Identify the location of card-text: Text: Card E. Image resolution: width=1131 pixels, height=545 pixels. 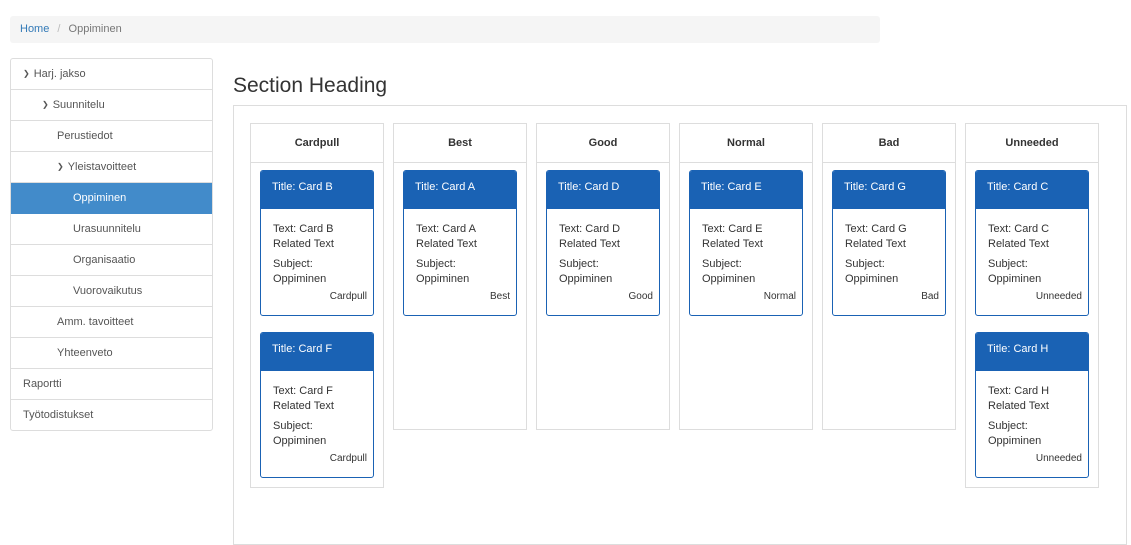
(732, 229).